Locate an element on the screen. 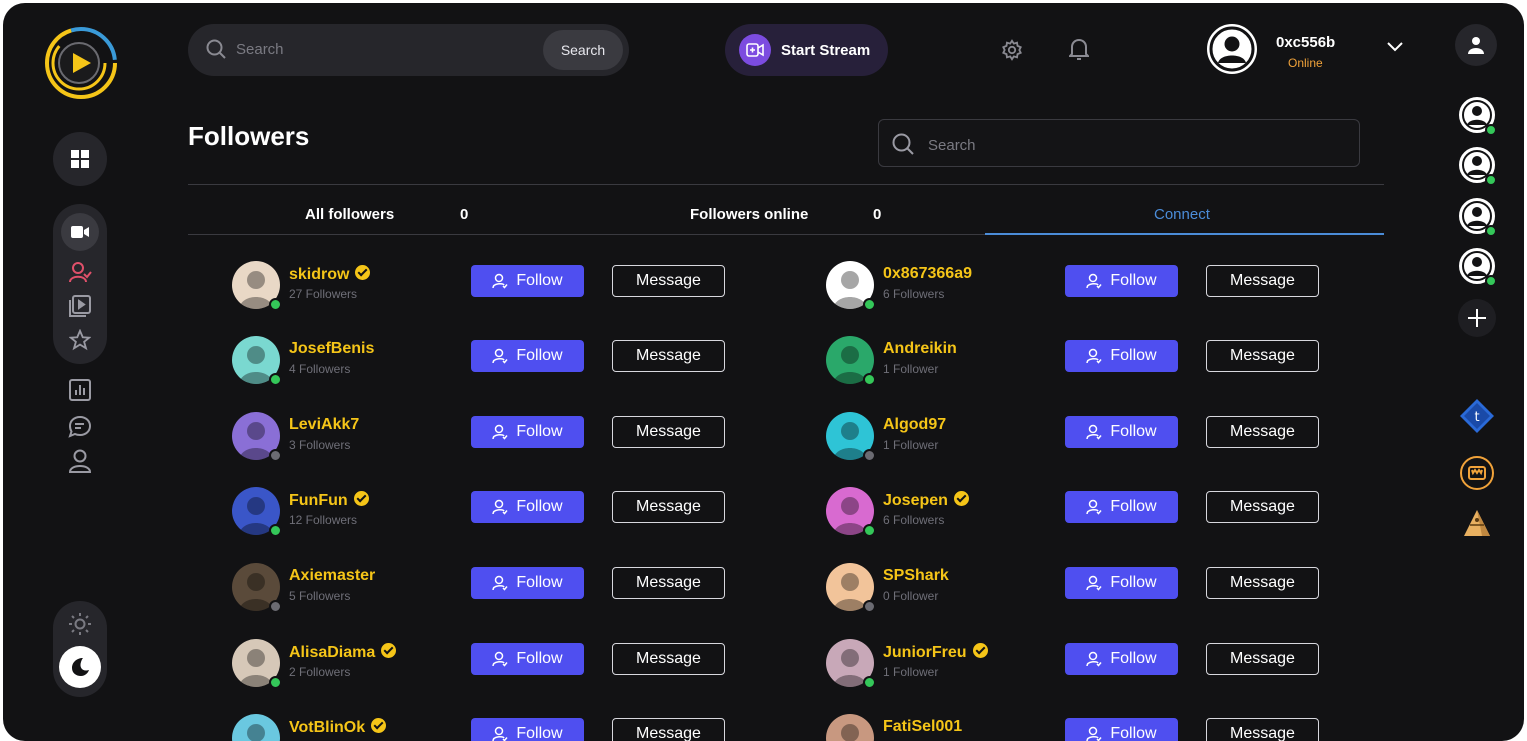  followers-search-input: Search is located at coordinates (952, 145).